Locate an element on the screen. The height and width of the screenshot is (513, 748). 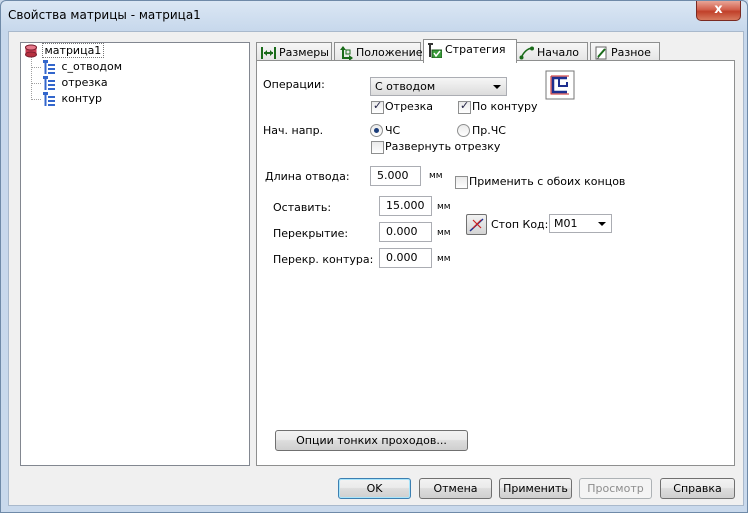
contour-checkbox-label: По контуру is located at coordinates (505, 106).